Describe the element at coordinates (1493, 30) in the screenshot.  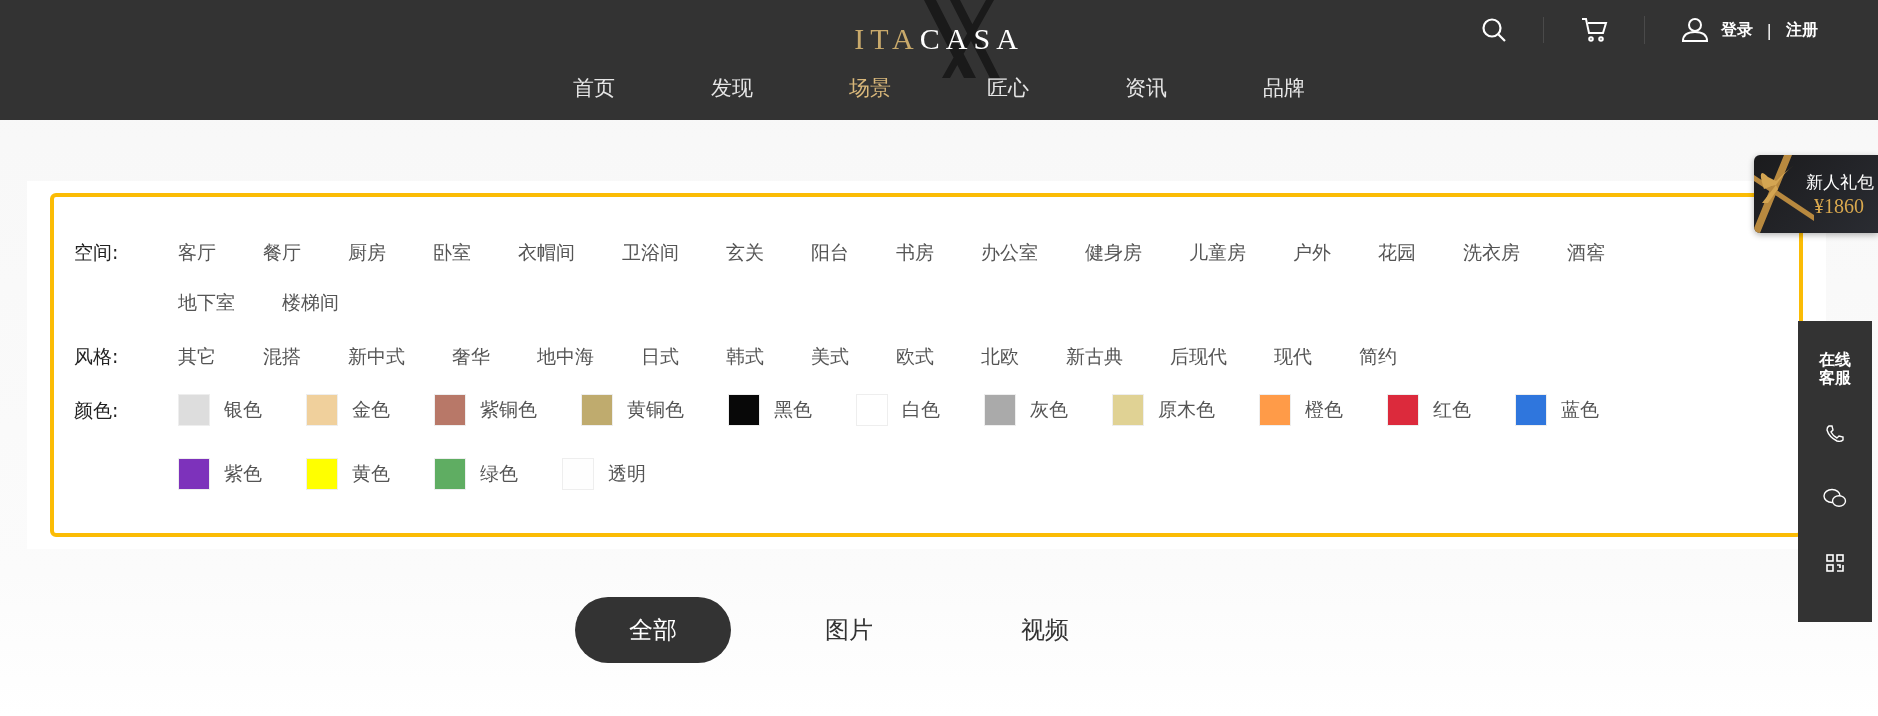
I see `search-icon` at that location.